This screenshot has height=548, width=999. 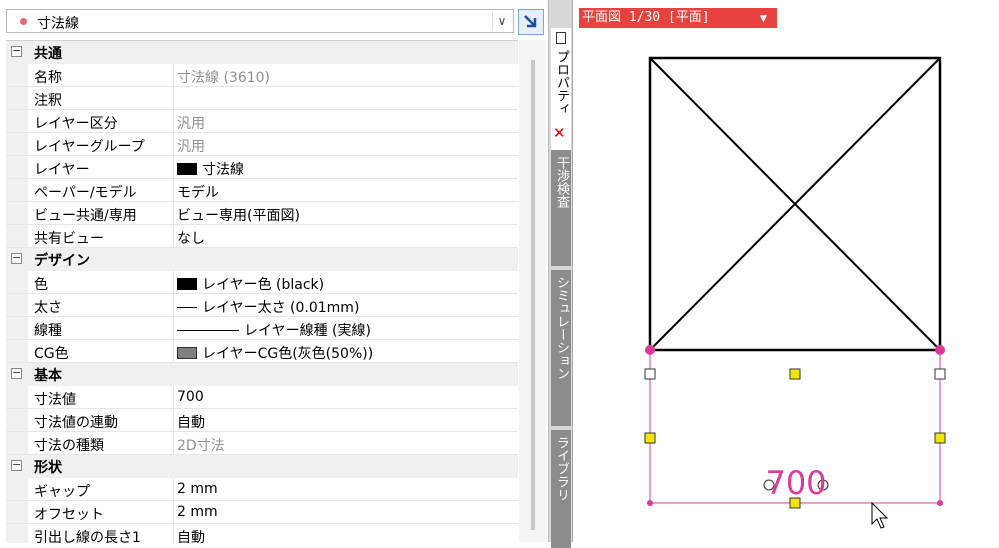 What do you see at coordinates (561, 208) in the screenshot?
I see `tab-interference: 干渉検査` at bounding box center [561, 208].